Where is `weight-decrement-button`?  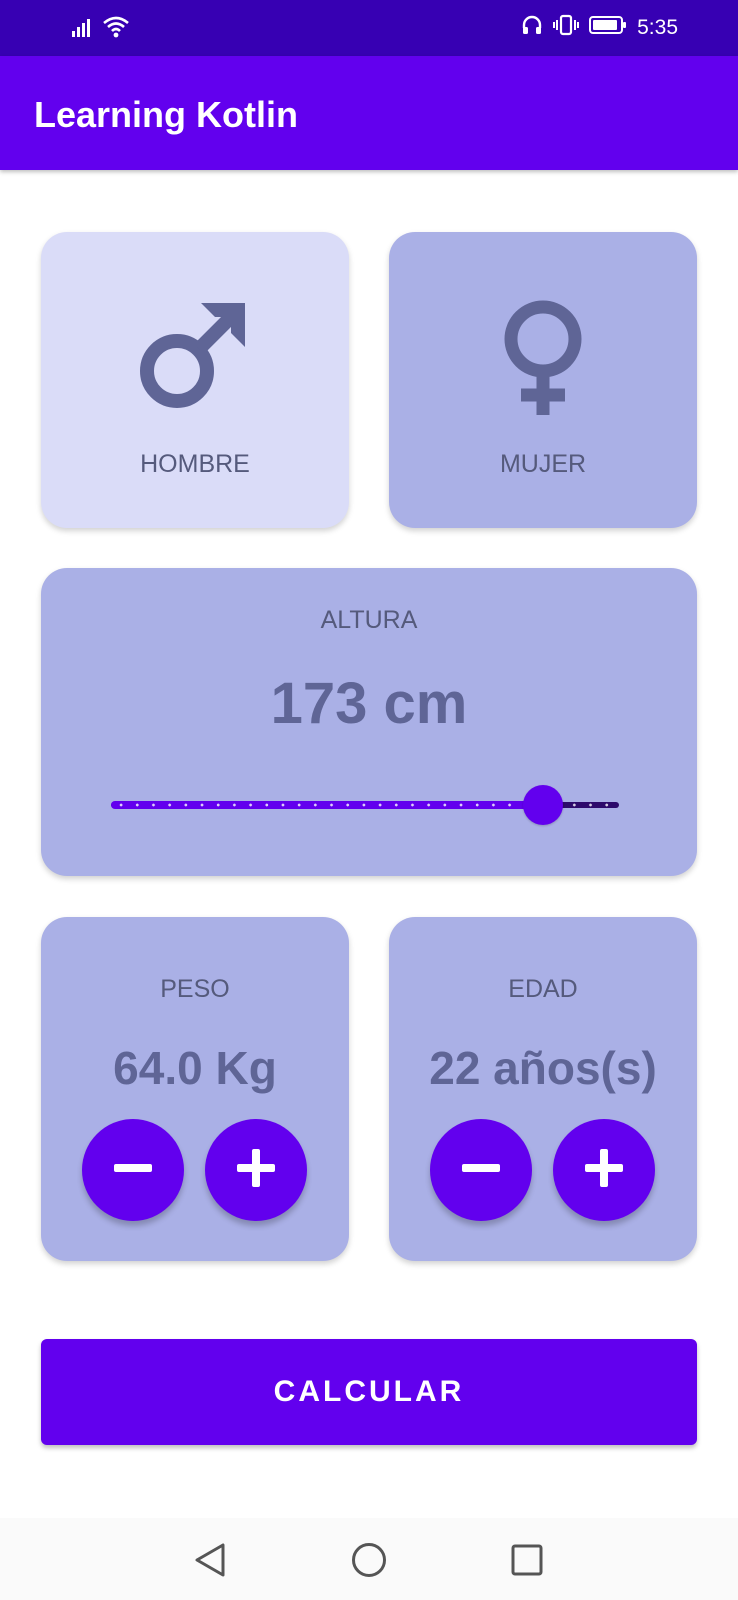
weight-decrement-button is located at coordinates (133, 1170).